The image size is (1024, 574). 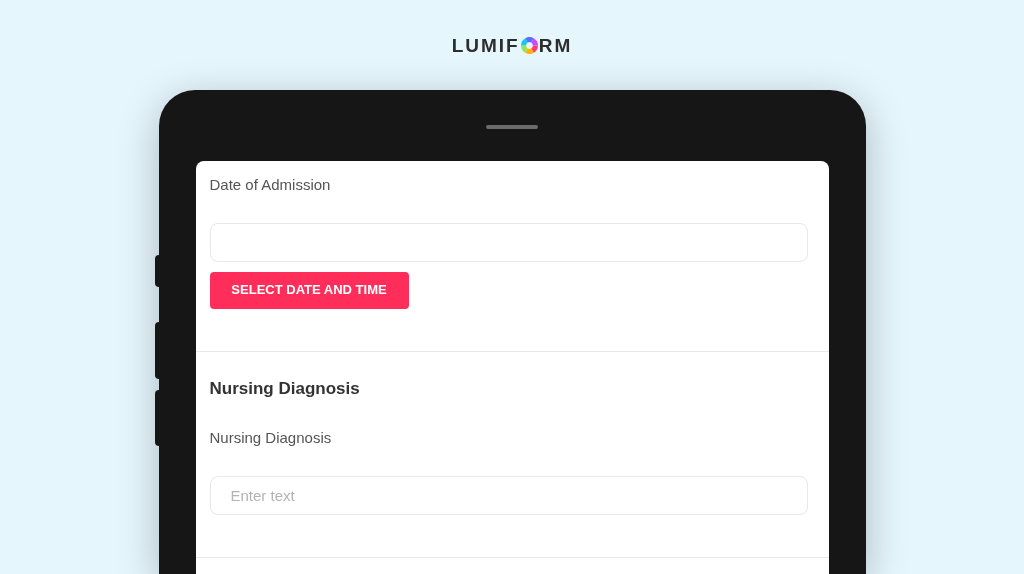 I want to click on field-label: Date of Admission, so click(x=270, y=185).